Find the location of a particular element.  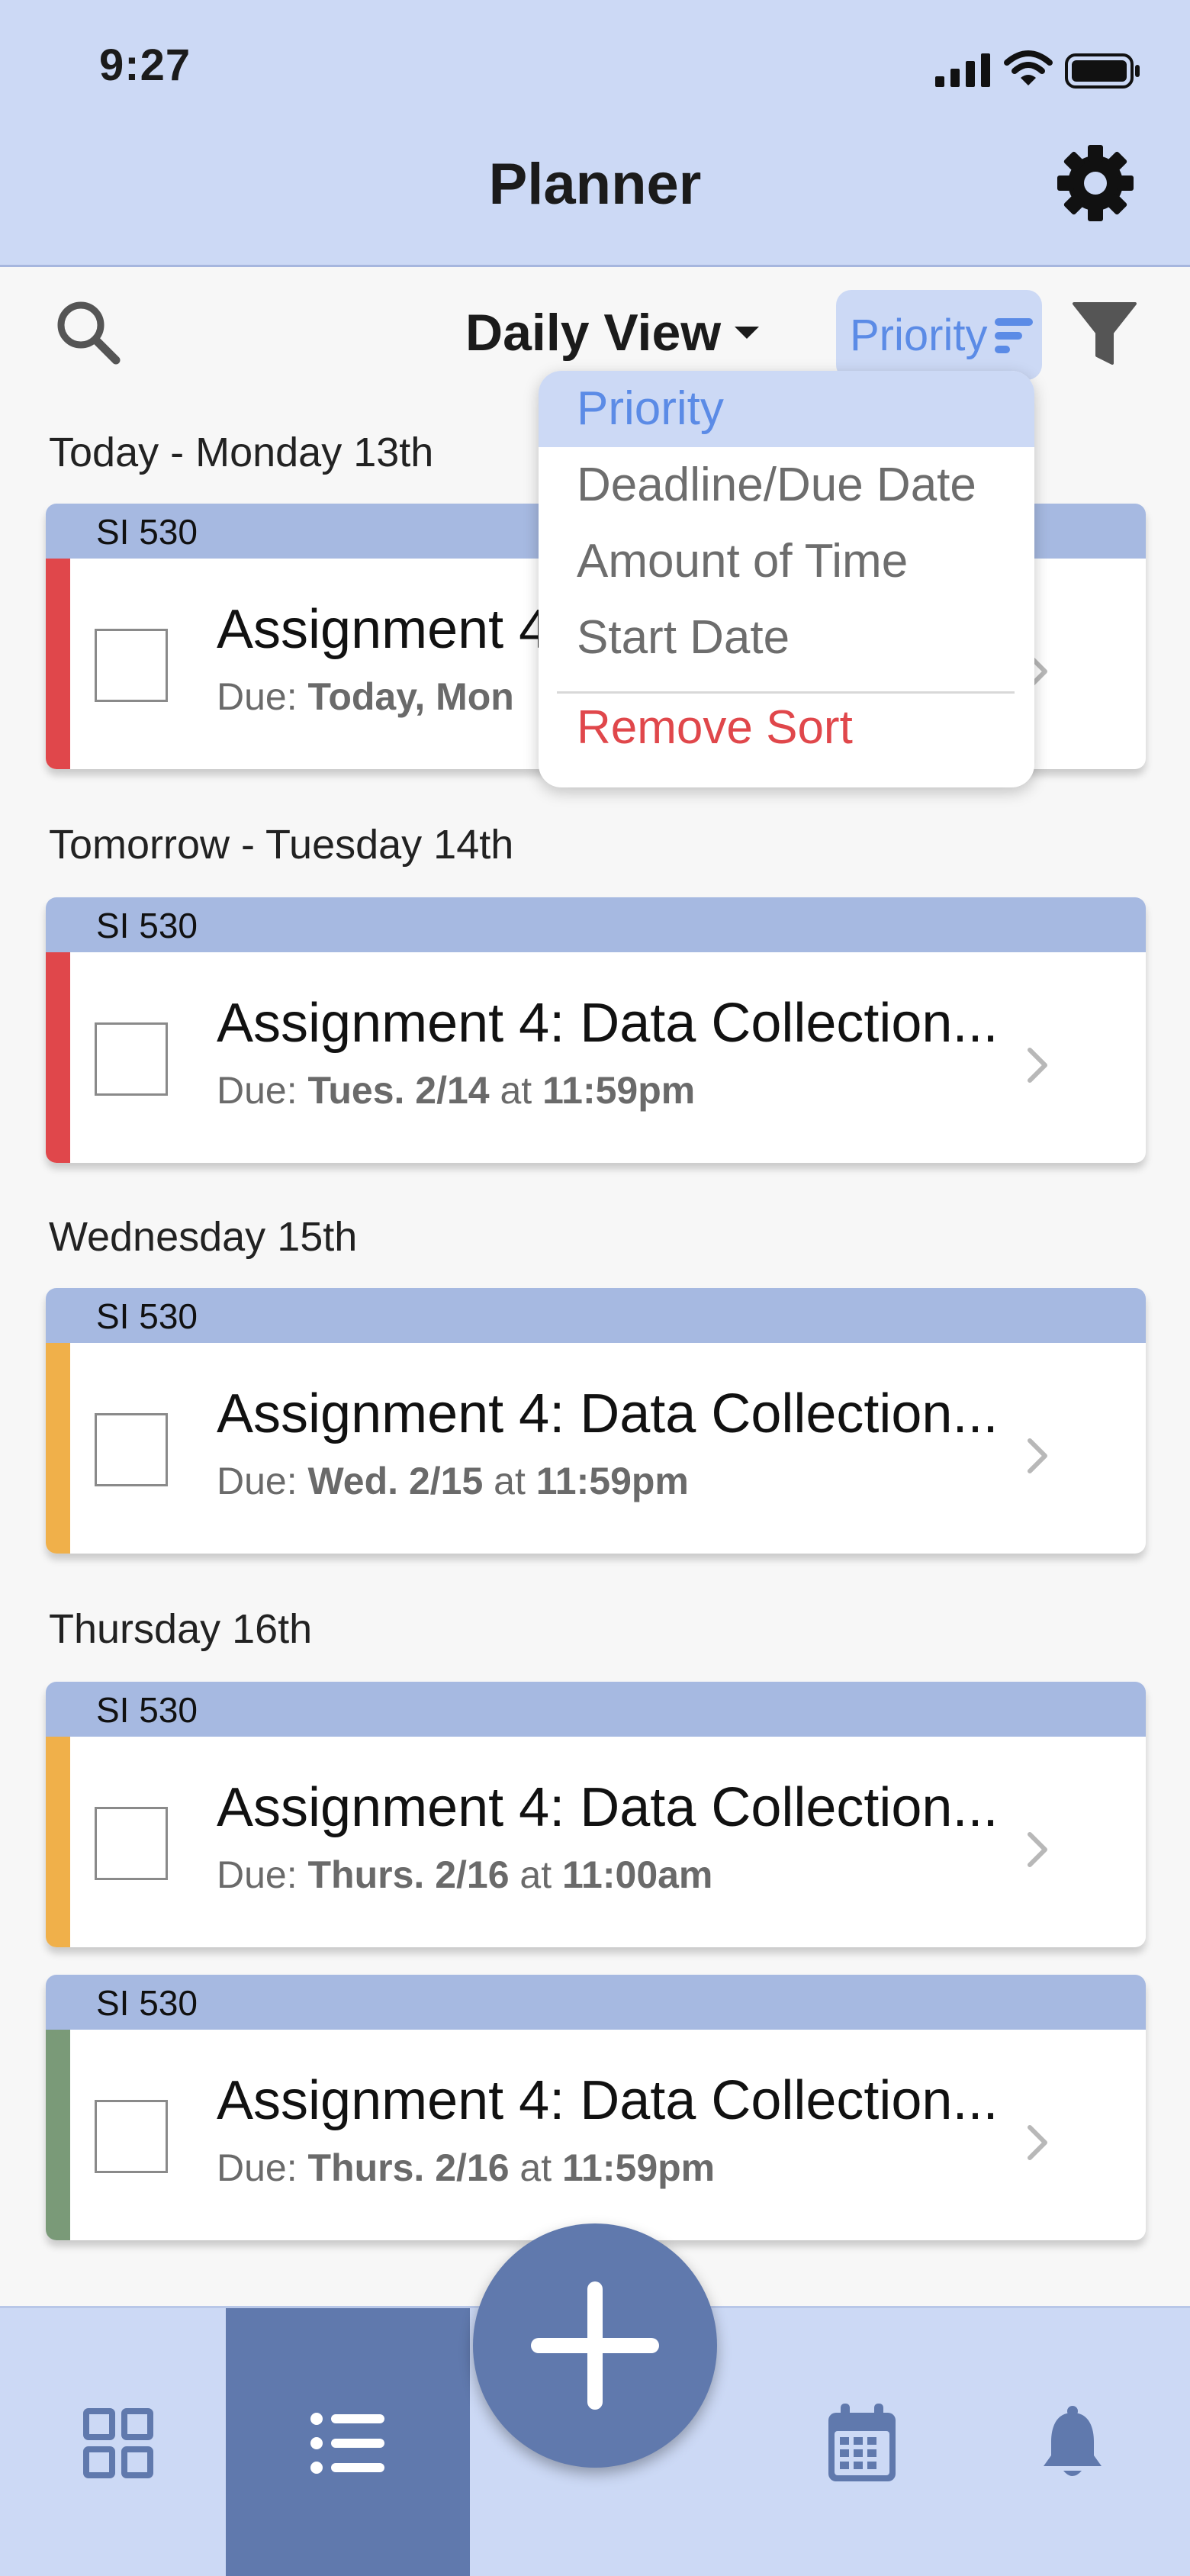

assignment-title: Assignment 4 is located at coordinates (383, 629).